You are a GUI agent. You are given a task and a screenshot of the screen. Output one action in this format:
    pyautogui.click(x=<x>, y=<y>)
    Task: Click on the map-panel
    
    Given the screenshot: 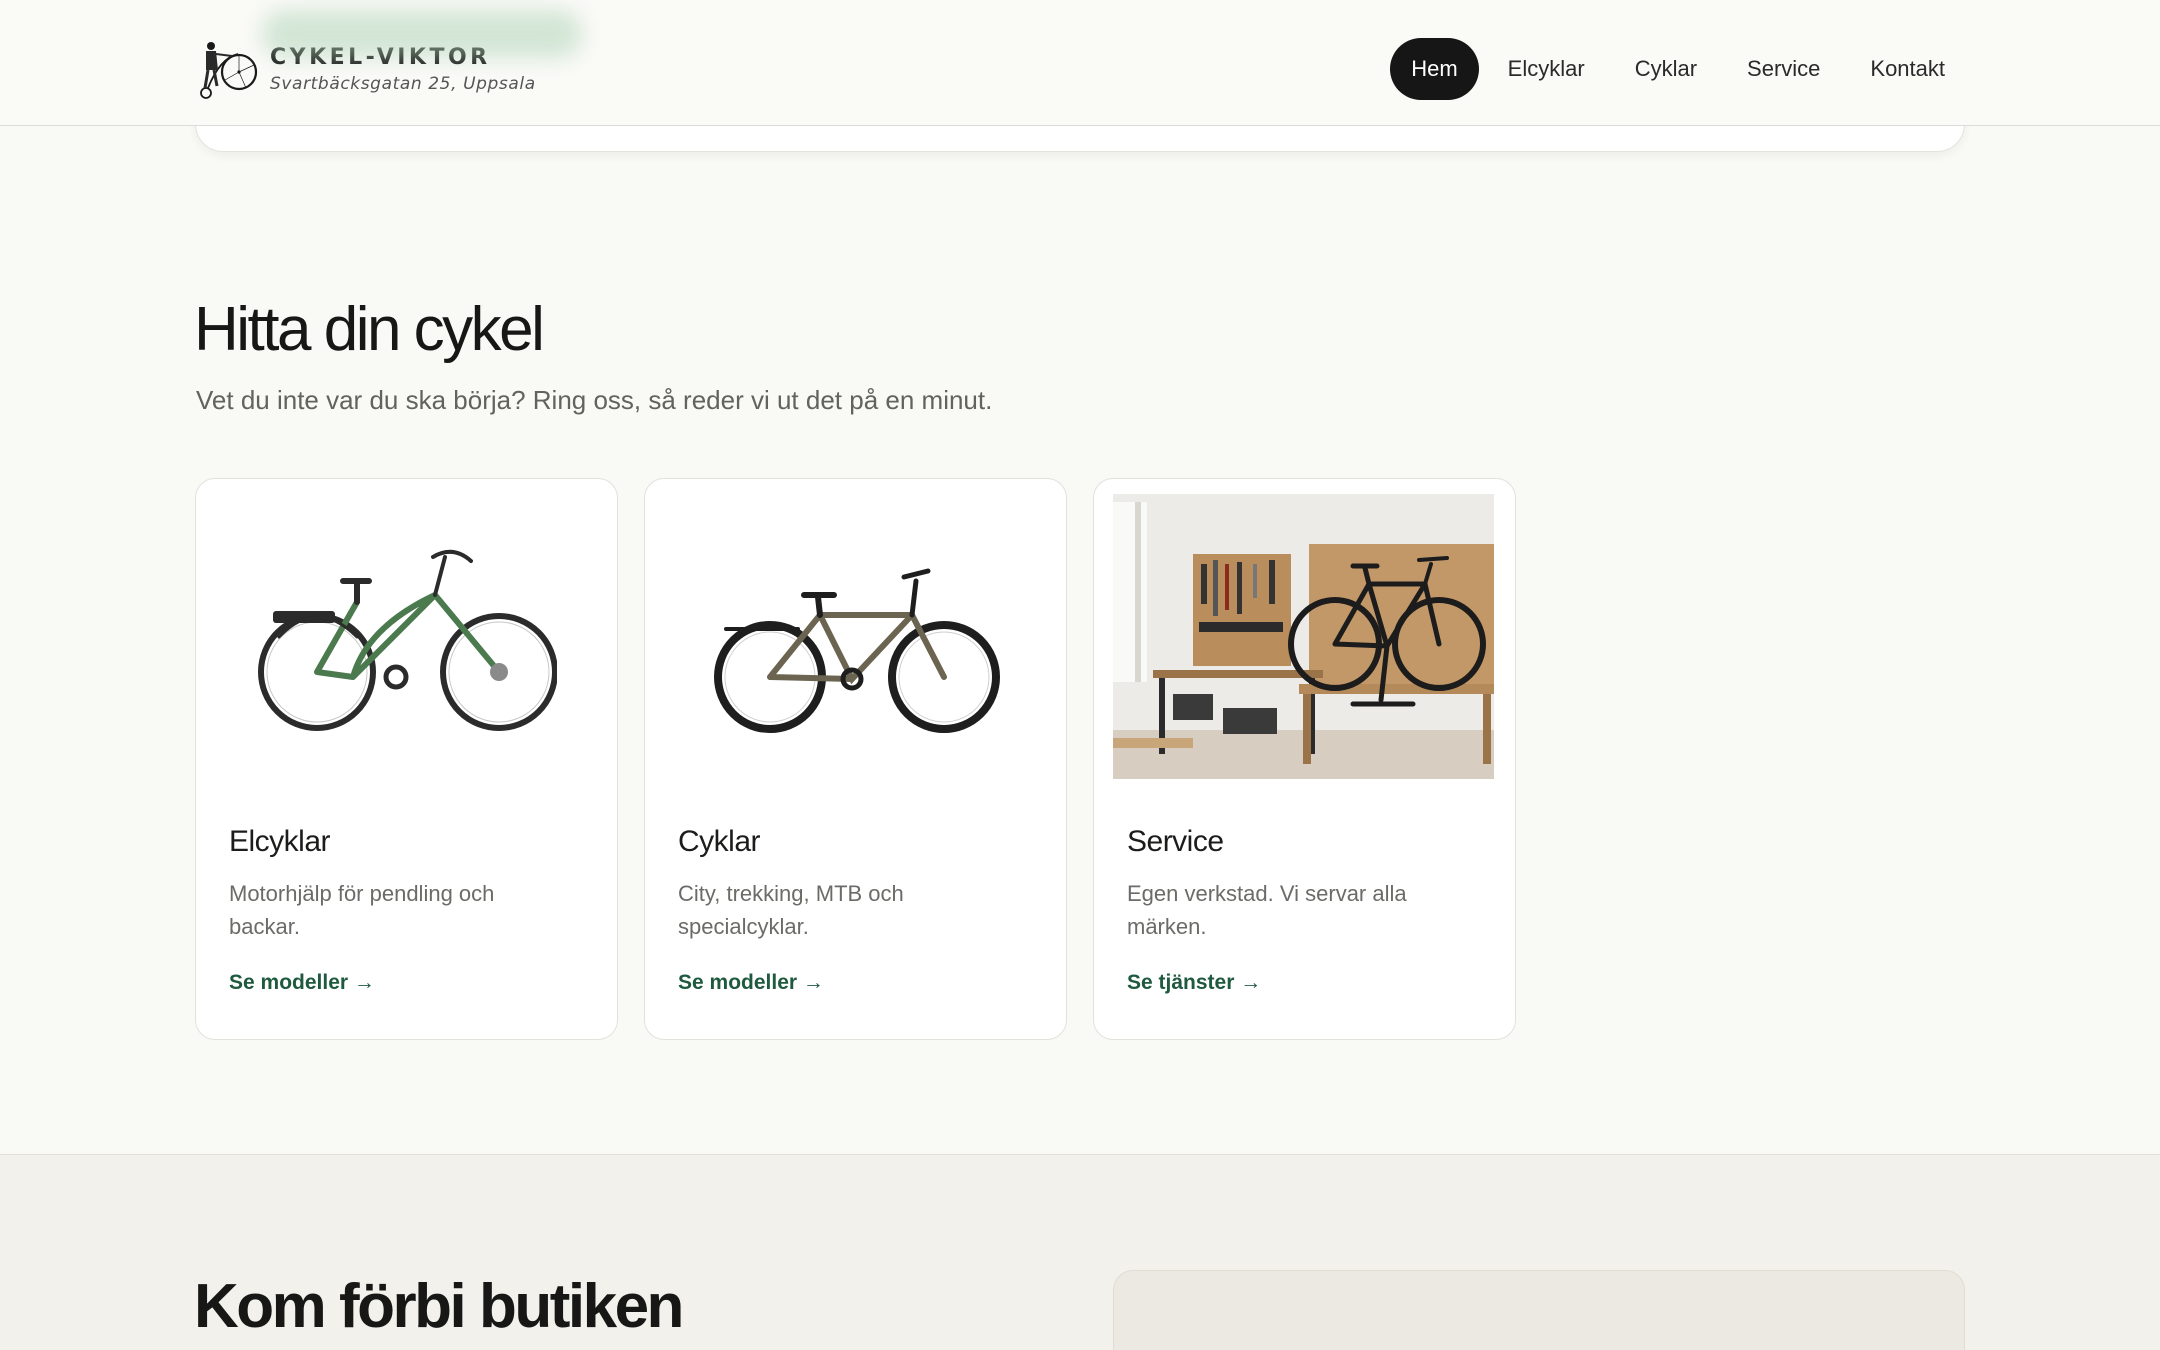 What is the action you would take?
    pyautogui.click(x=1539, y=1310)
    